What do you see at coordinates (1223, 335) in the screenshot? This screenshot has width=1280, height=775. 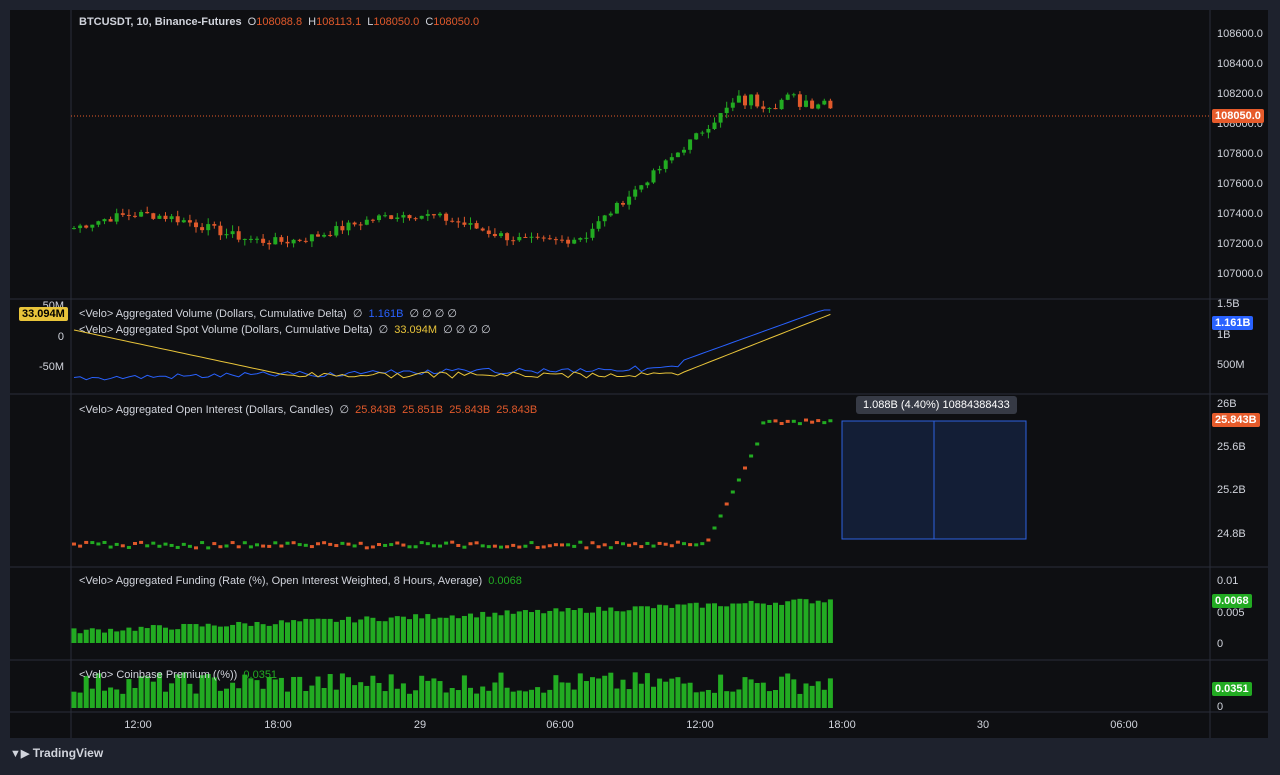 I see `volume-right-scale-label: 1B` at bounding box center [1223, 335].